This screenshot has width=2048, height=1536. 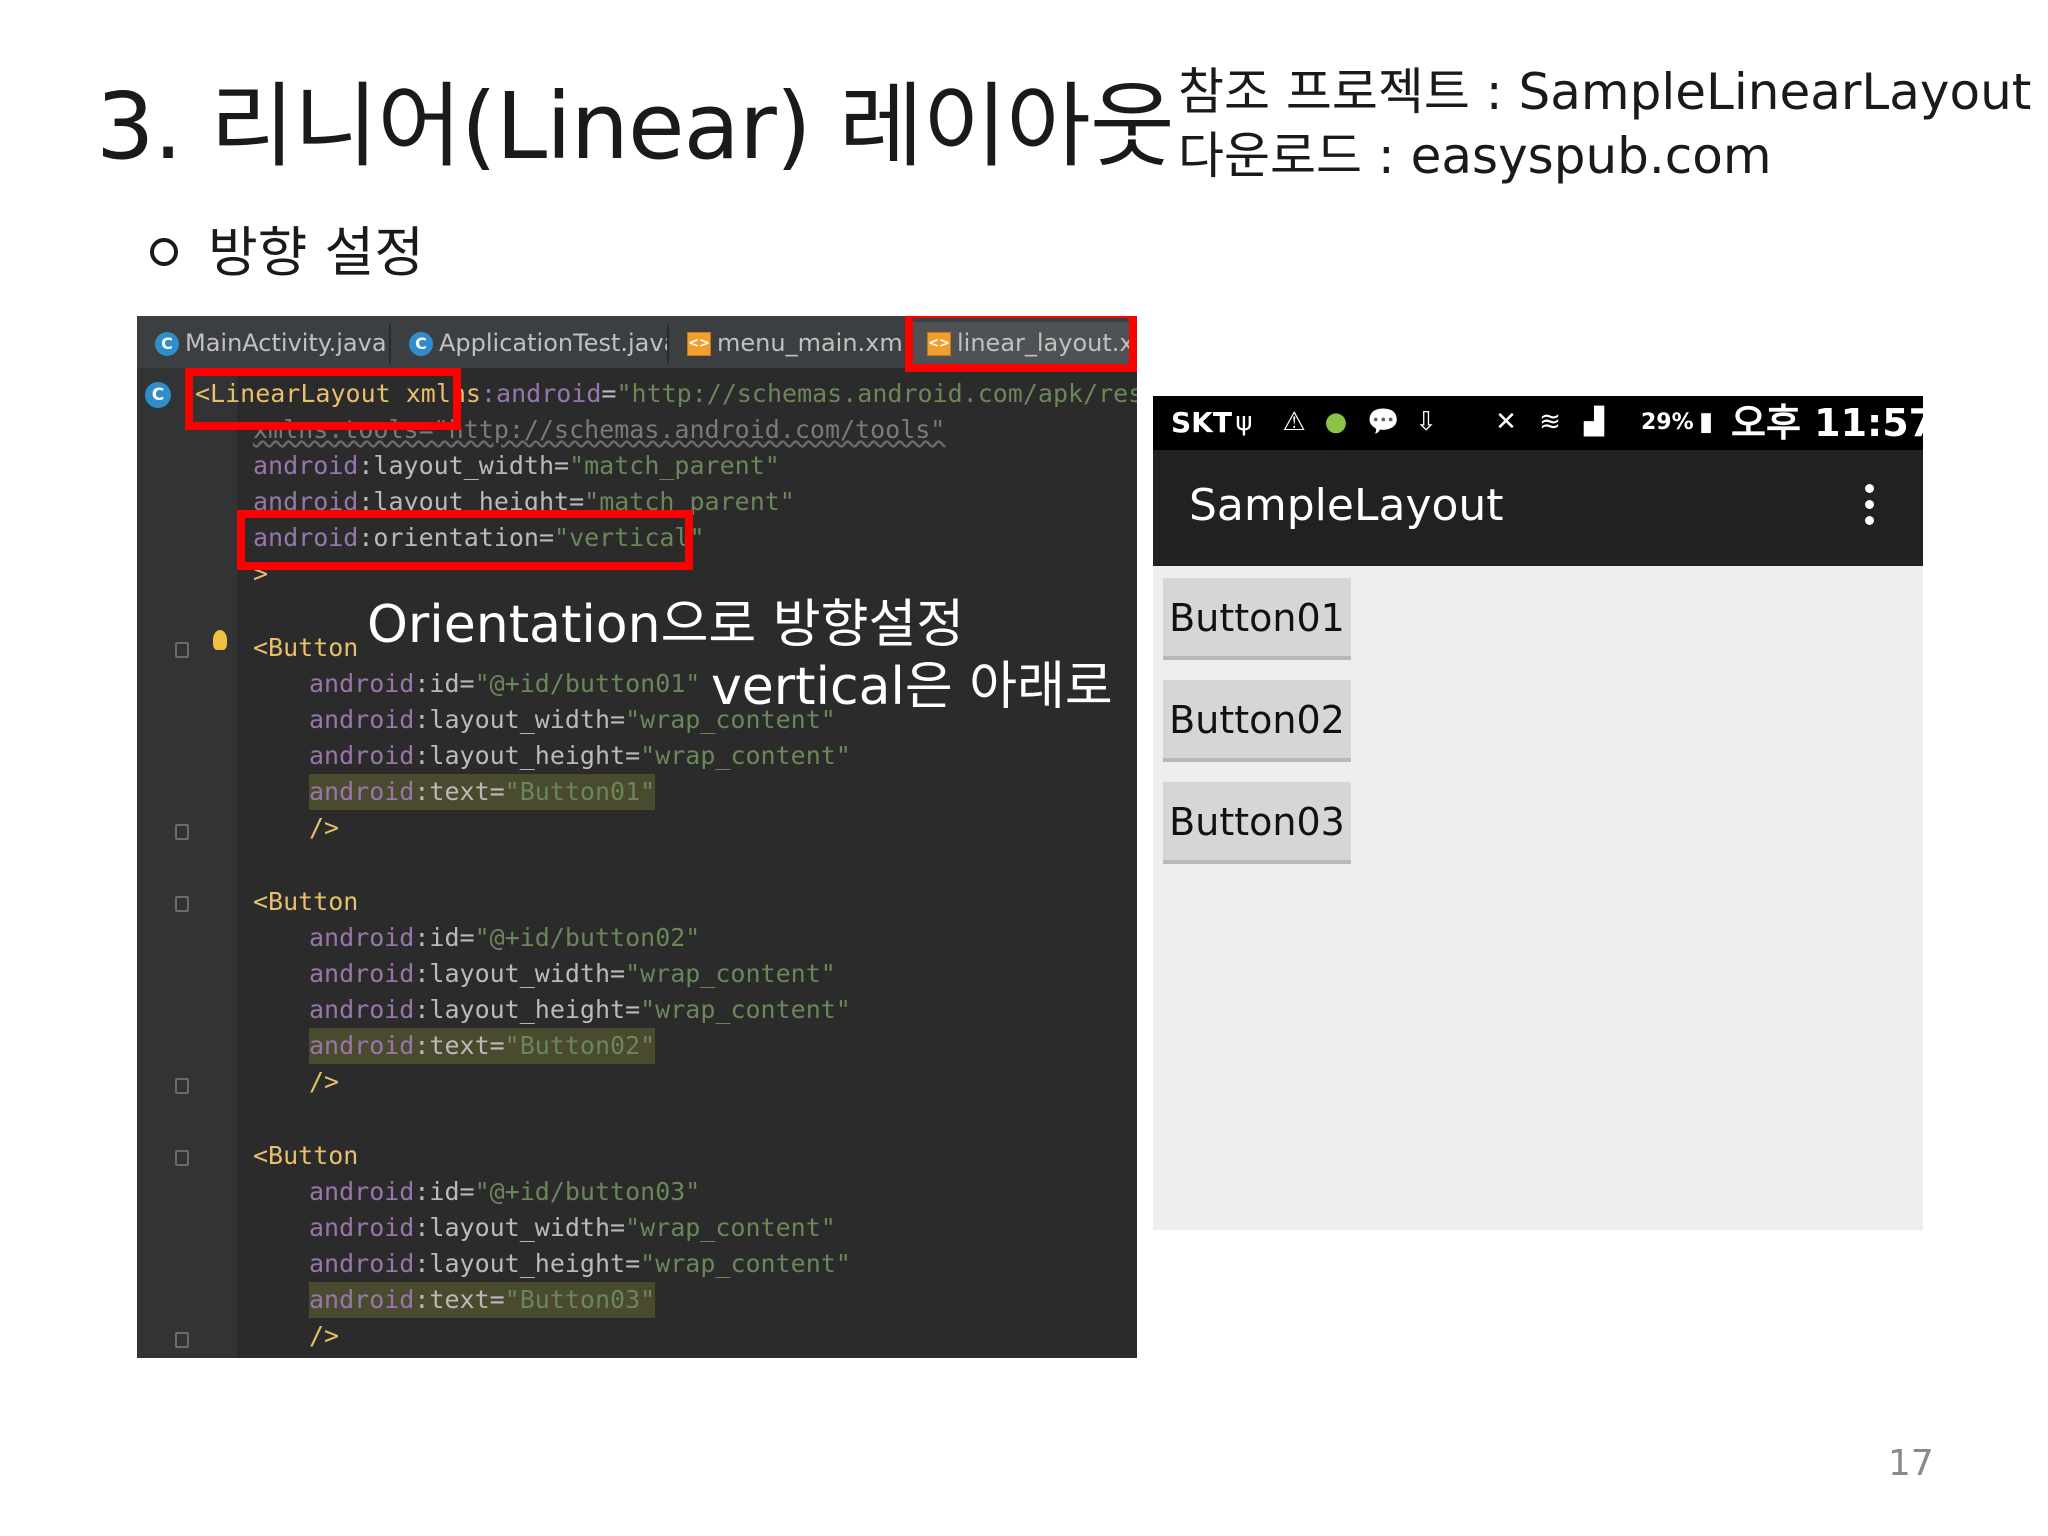 I want to click on annotation-line-2: vertical은 아래로, so click(x=912, y=687).